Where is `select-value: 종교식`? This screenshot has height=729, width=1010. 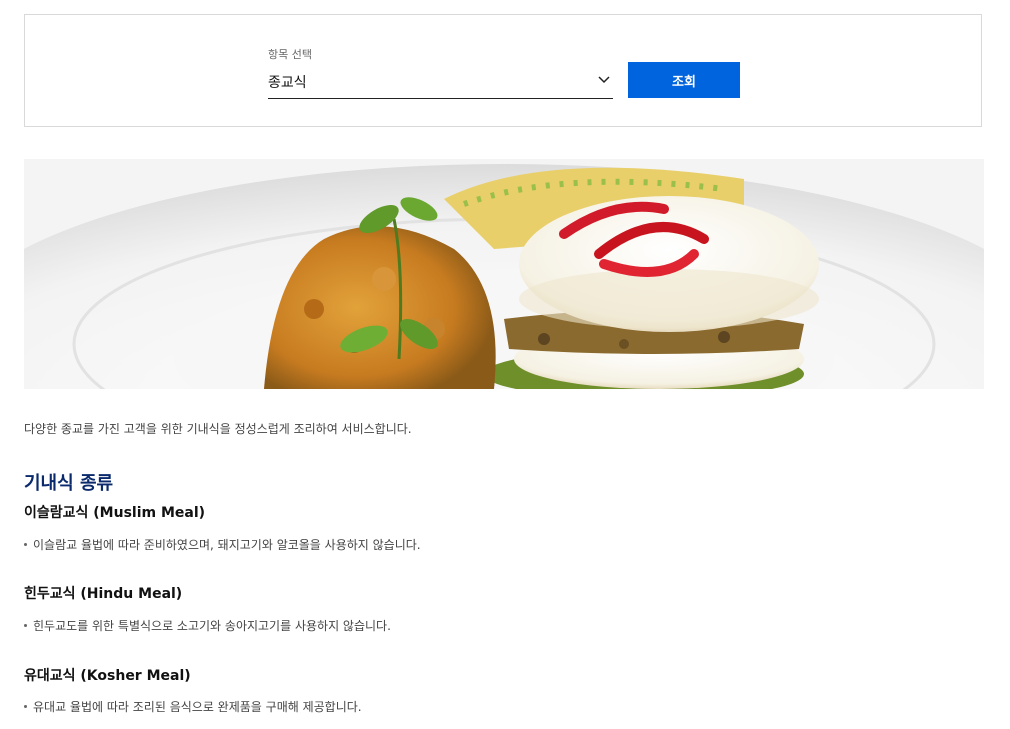
select-value: 종교식 is located at coordinates (287, 83).